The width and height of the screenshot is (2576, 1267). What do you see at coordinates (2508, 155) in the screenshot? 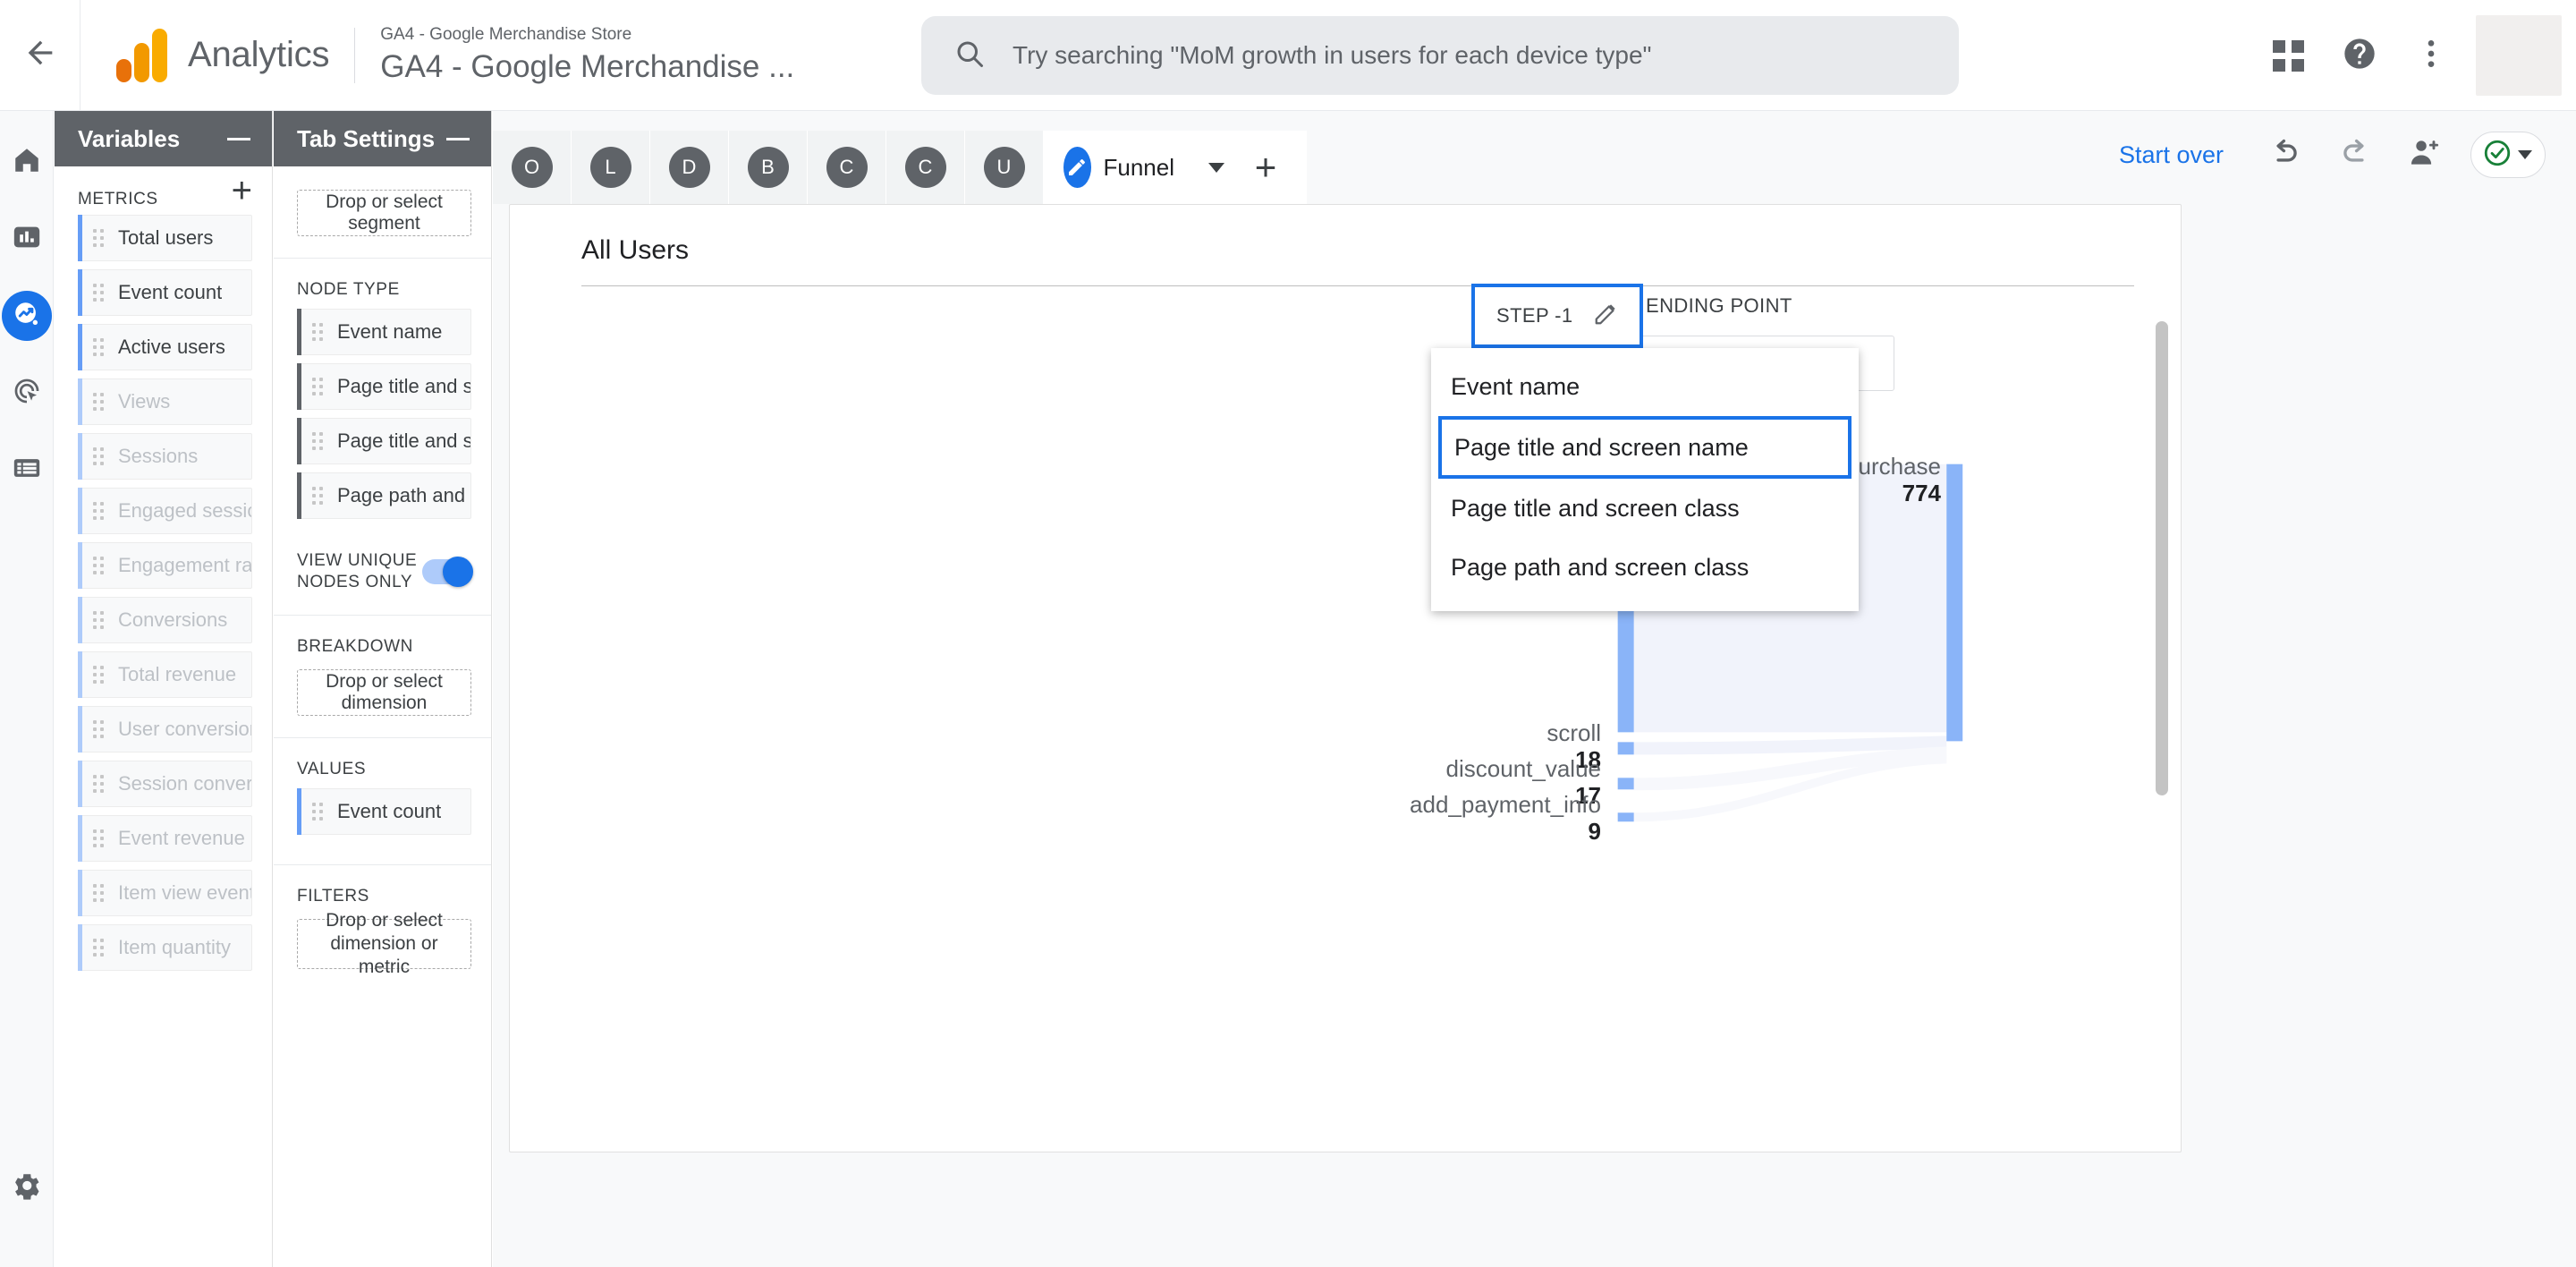
I see `status-badge` at bounding box center [2508, 155].